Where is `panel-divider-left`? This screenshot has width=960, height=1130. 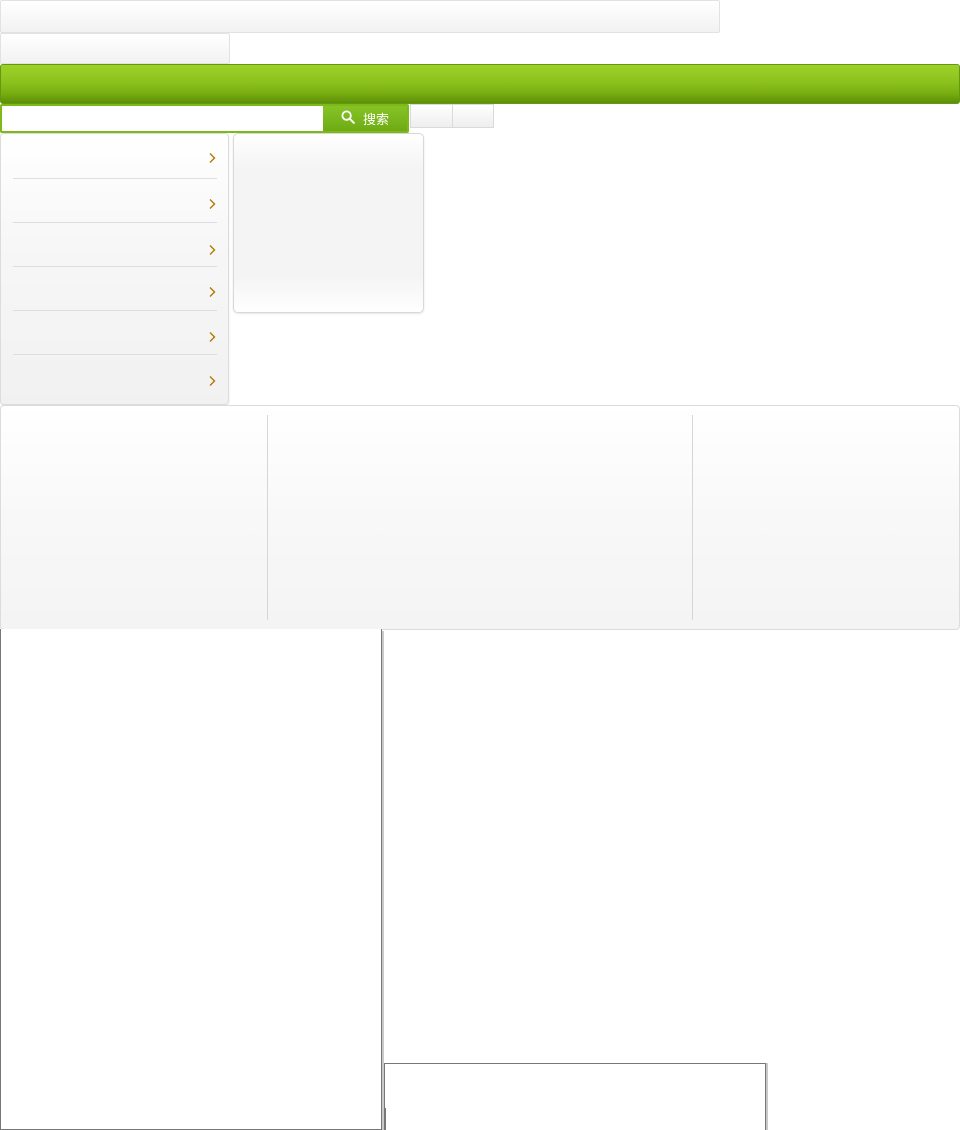 panel-divider-left is located at coordinates (267, 517).